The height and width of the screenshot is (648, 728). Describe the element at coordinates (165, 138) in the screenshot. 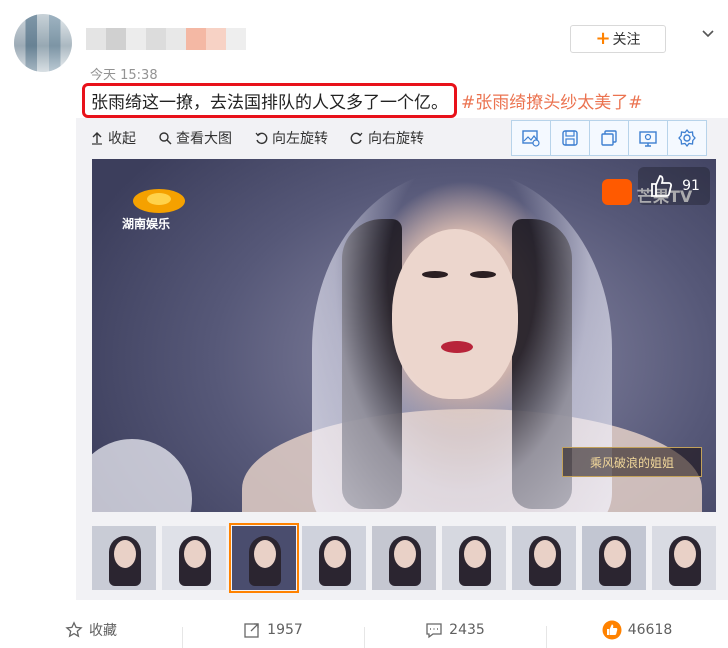

I see `magnifier-icon` at that location.